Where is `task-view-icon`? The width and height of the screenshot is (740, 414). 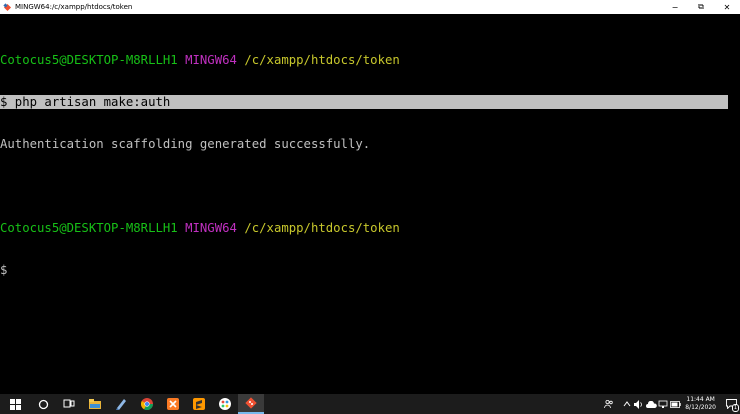 task-view-icon is located at coordinates (69, 404).